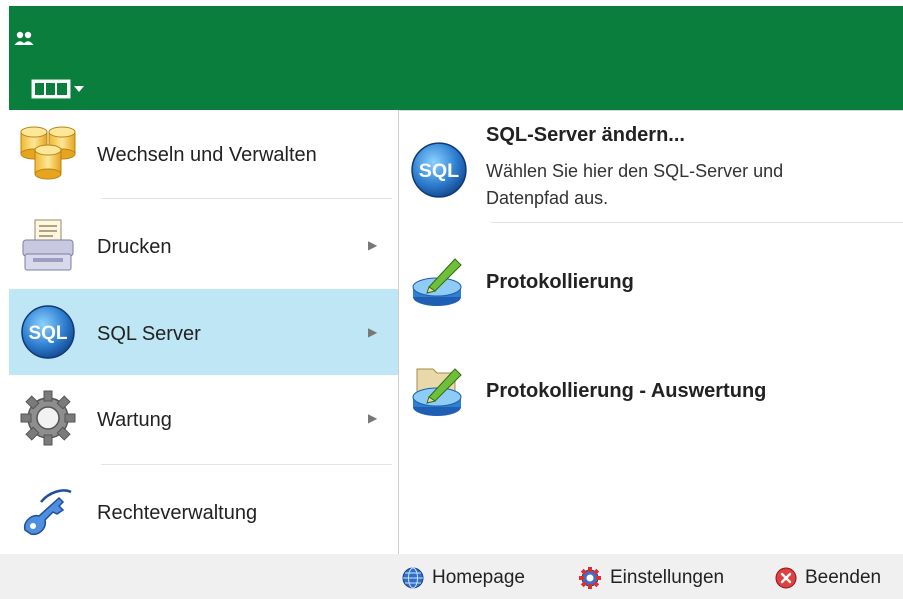 The width and height of the screenshot is (903, 599). Describe the element at coordinates (24, 39) in the screenshot. I see `users-icon` at that location.